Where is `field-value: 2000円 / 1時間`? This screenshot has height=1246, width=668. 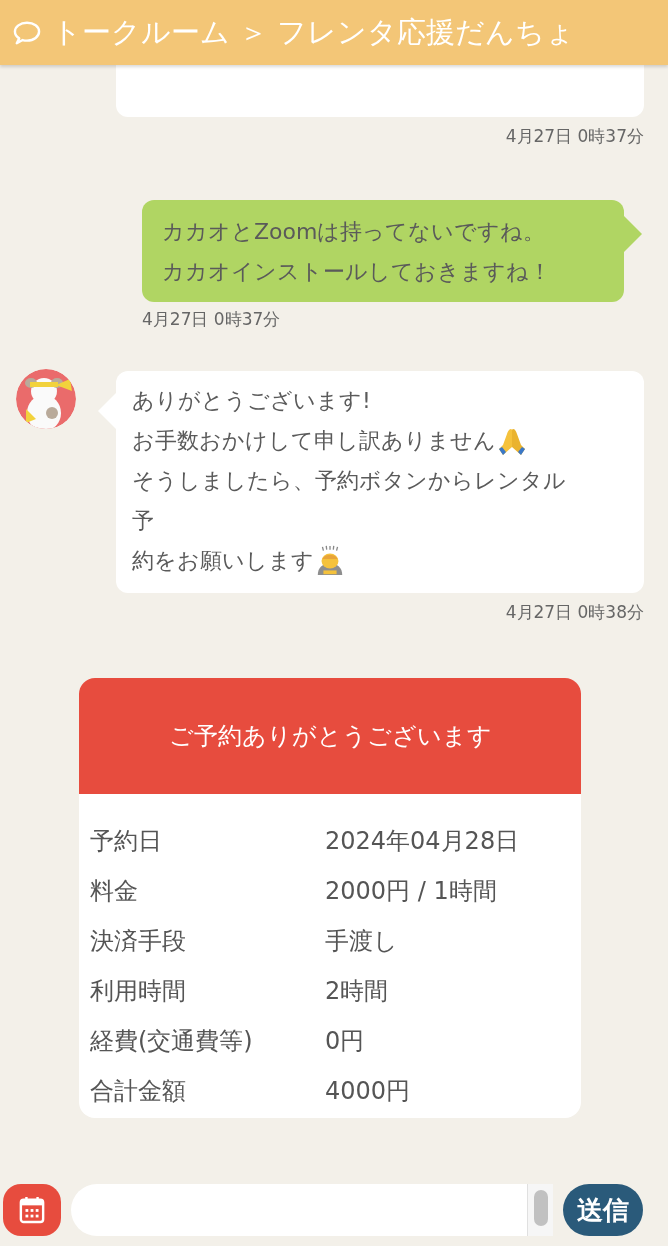 field-value: 2000円 / 1時間 is located at coordinates (411, 891).